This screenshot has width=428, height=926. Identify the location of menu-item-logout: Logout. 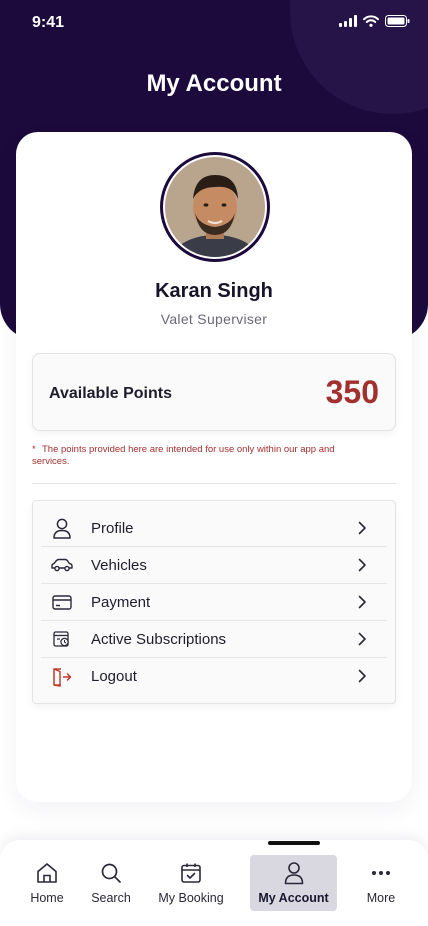
(214, 676).